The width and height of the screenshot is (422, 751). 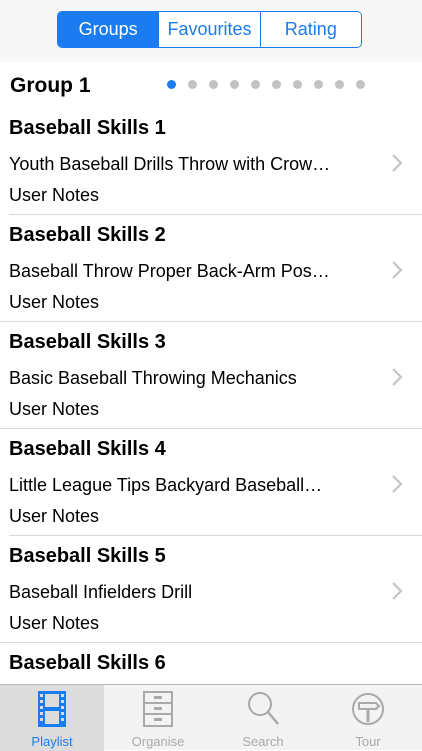 I want to click on tab-organise: Organise, so click(x=158, y=718).